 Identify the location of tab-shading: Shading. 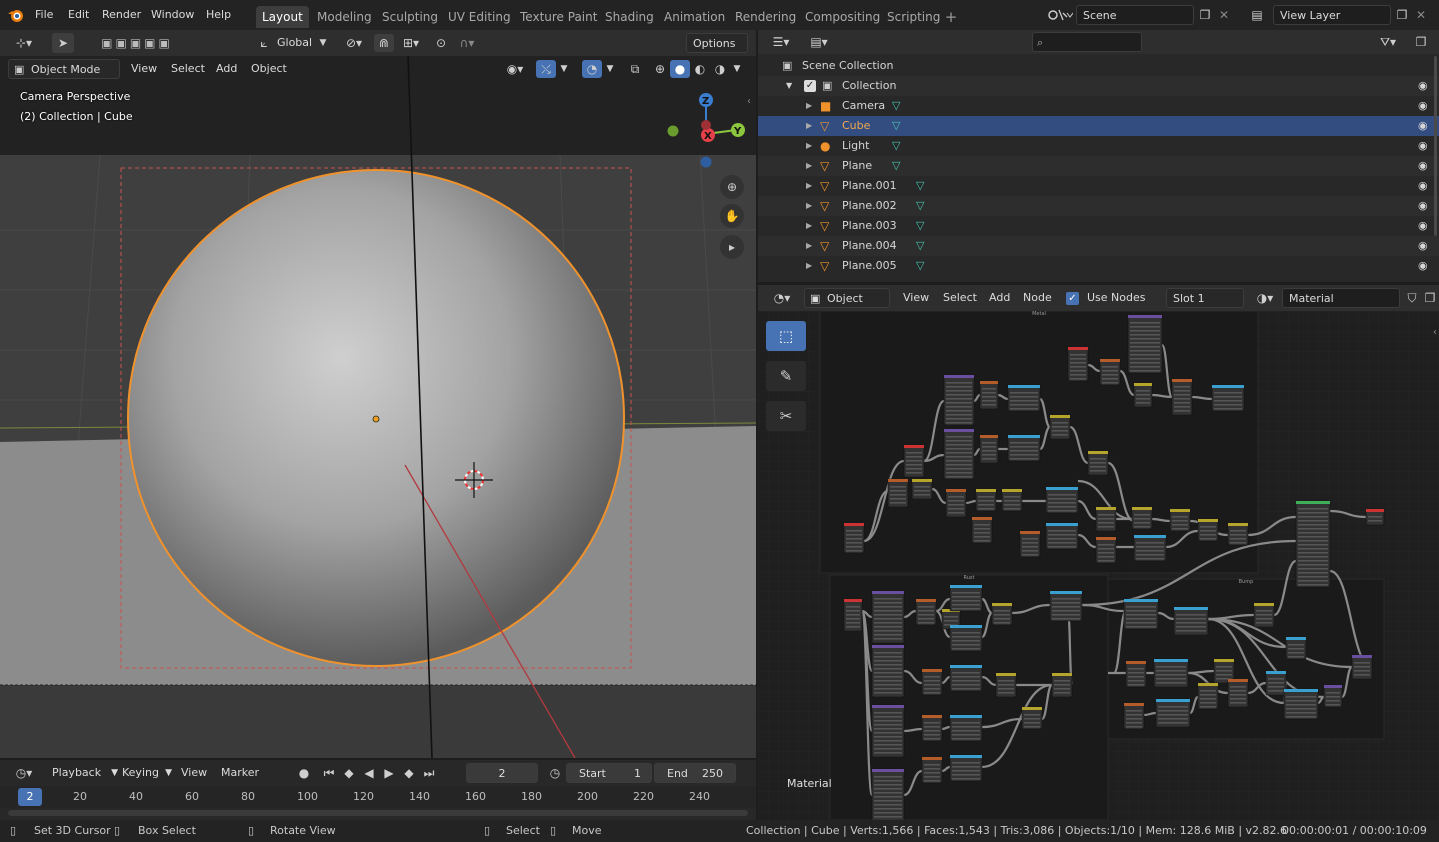
(629, 17).